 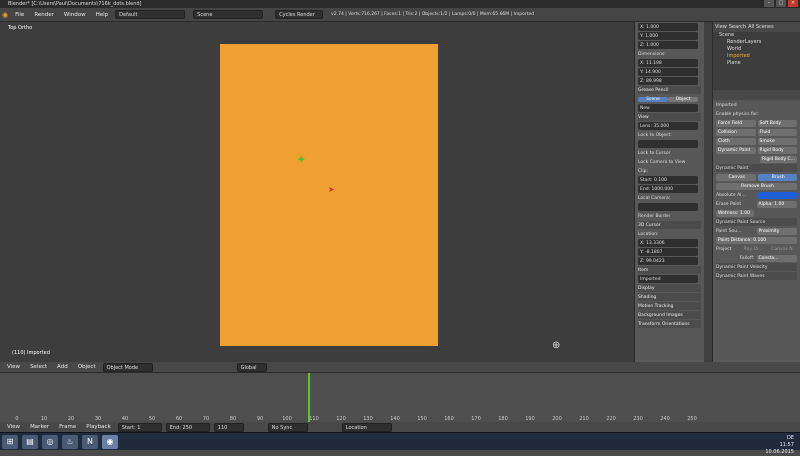 I want to click on menu-file: File, so click(x=19, y=15).